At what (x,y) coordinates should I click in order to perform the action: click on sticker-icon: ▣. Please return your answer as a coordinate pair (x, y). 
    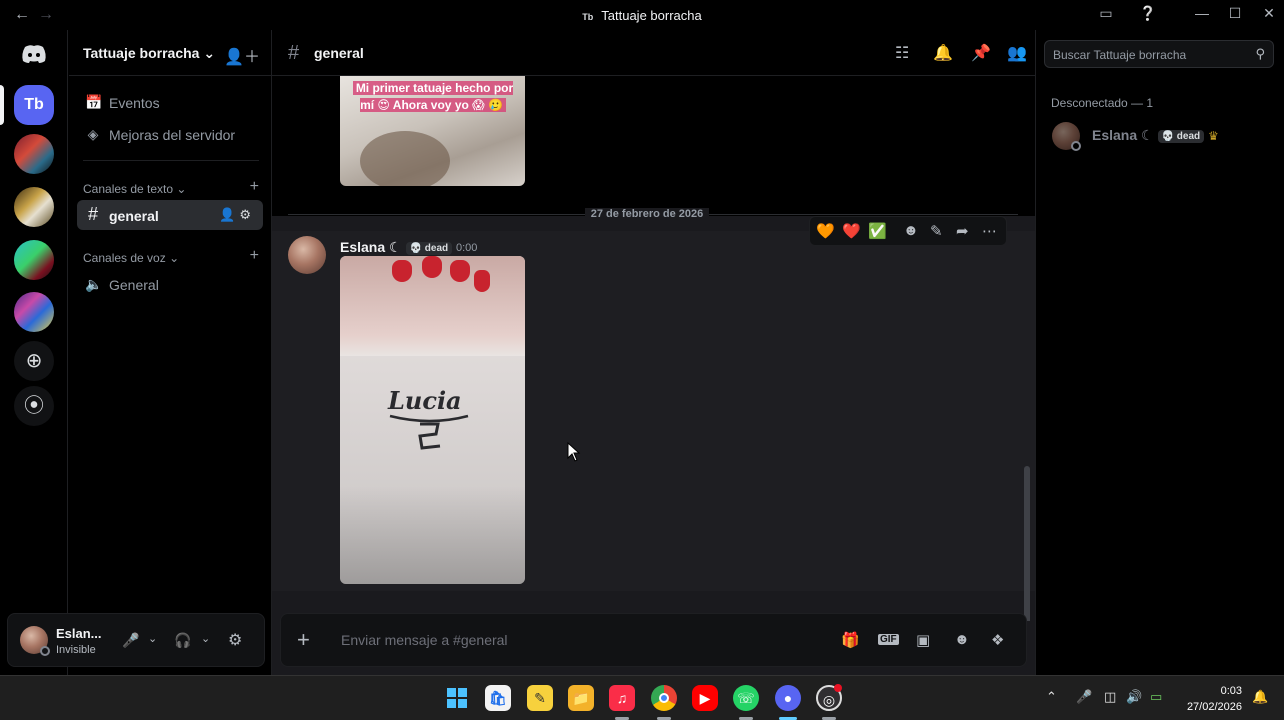
    Looking at the image, I should click on (923, 640).